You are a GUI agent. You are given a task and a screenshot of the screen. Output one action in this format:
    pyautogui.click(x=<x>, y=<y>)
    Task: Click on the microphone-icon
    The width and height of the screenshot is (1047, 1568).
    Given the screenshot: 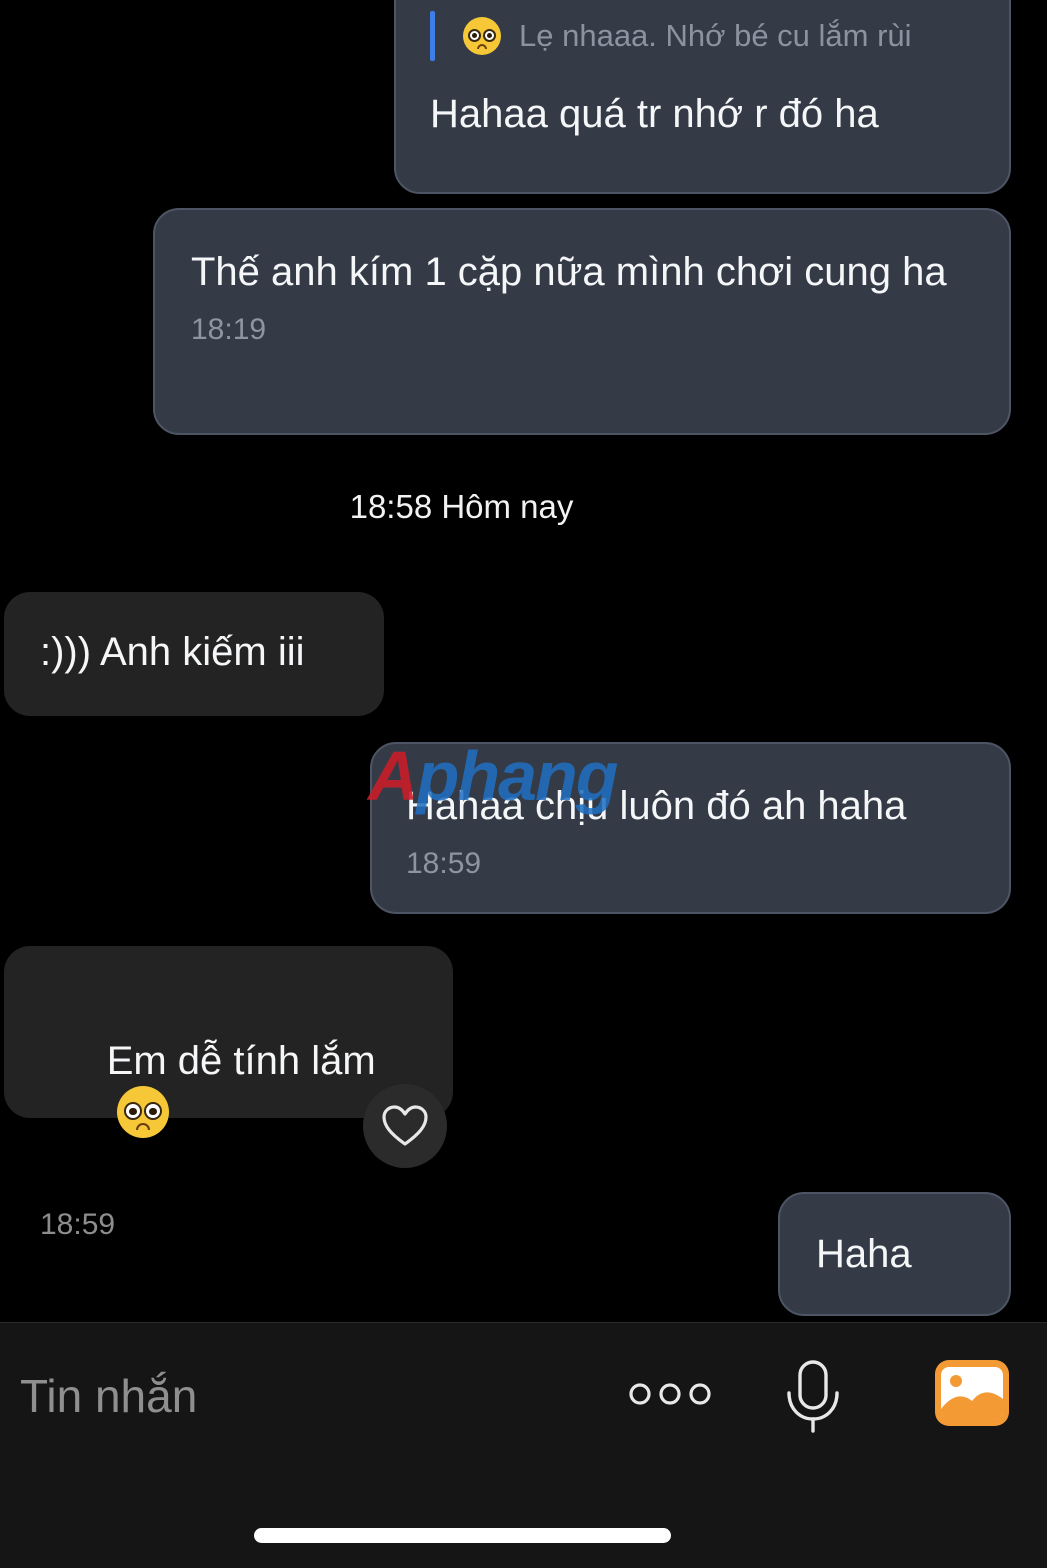 What is the action you would take?
    pyautogui.click(x=813, y=1396)
    